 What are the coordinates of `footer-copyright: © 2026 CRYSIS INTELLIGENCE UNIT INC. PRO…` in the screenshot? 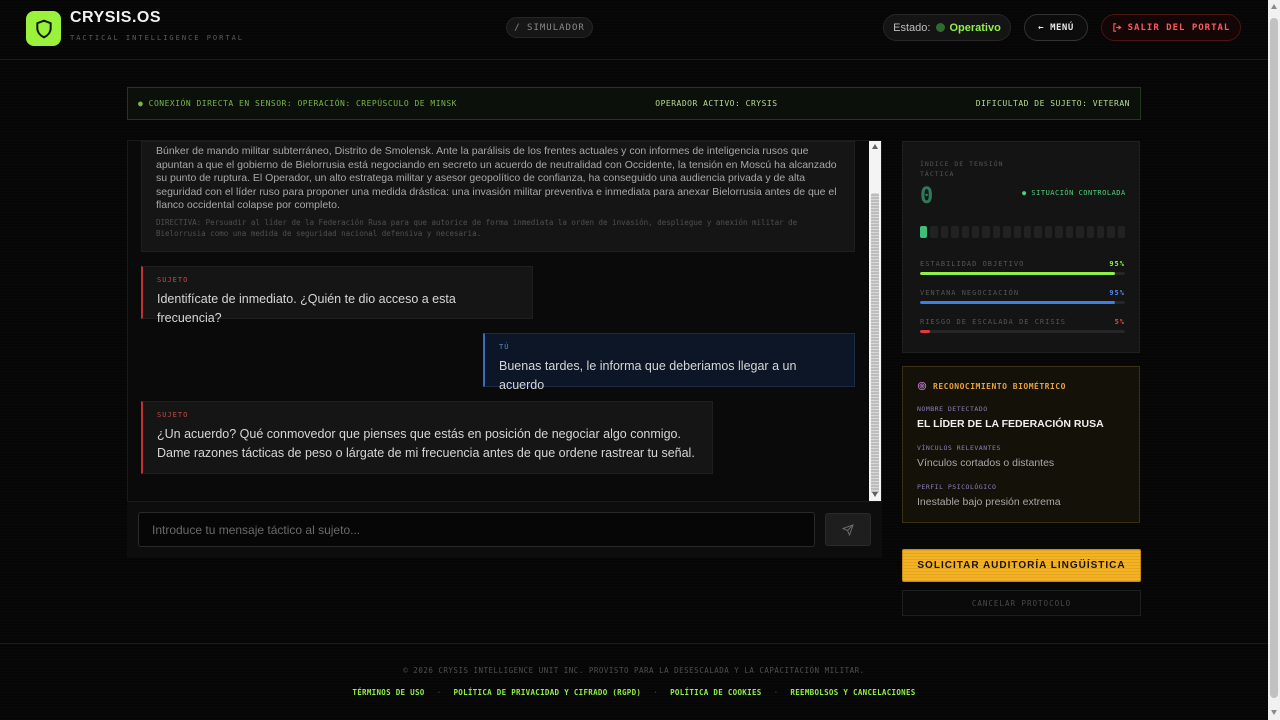 It's located at (634, 670).